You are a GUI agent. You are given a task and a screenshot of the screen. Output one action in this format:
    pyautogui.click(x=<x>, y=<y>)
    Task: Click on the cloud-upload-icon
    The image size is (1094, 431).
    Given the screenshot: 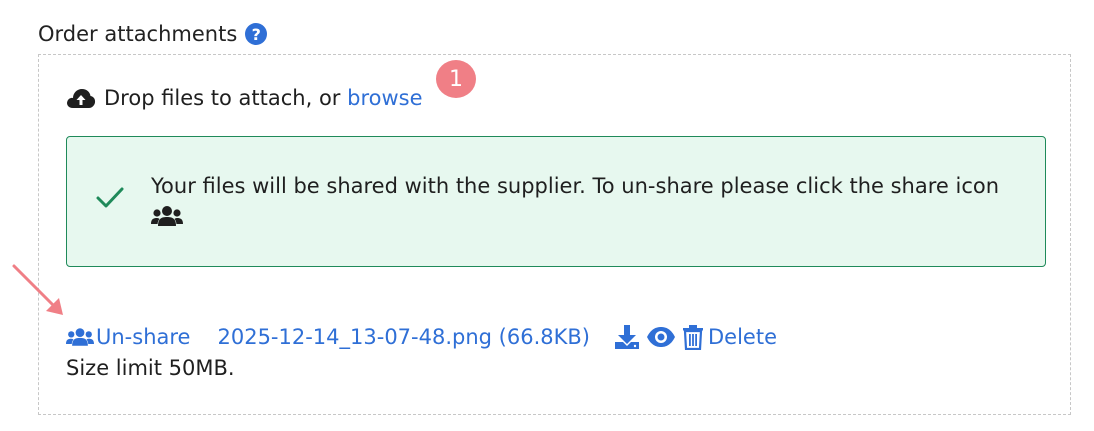 What is the action you would take?
    pyautogui.click(x=81, y=98)
    